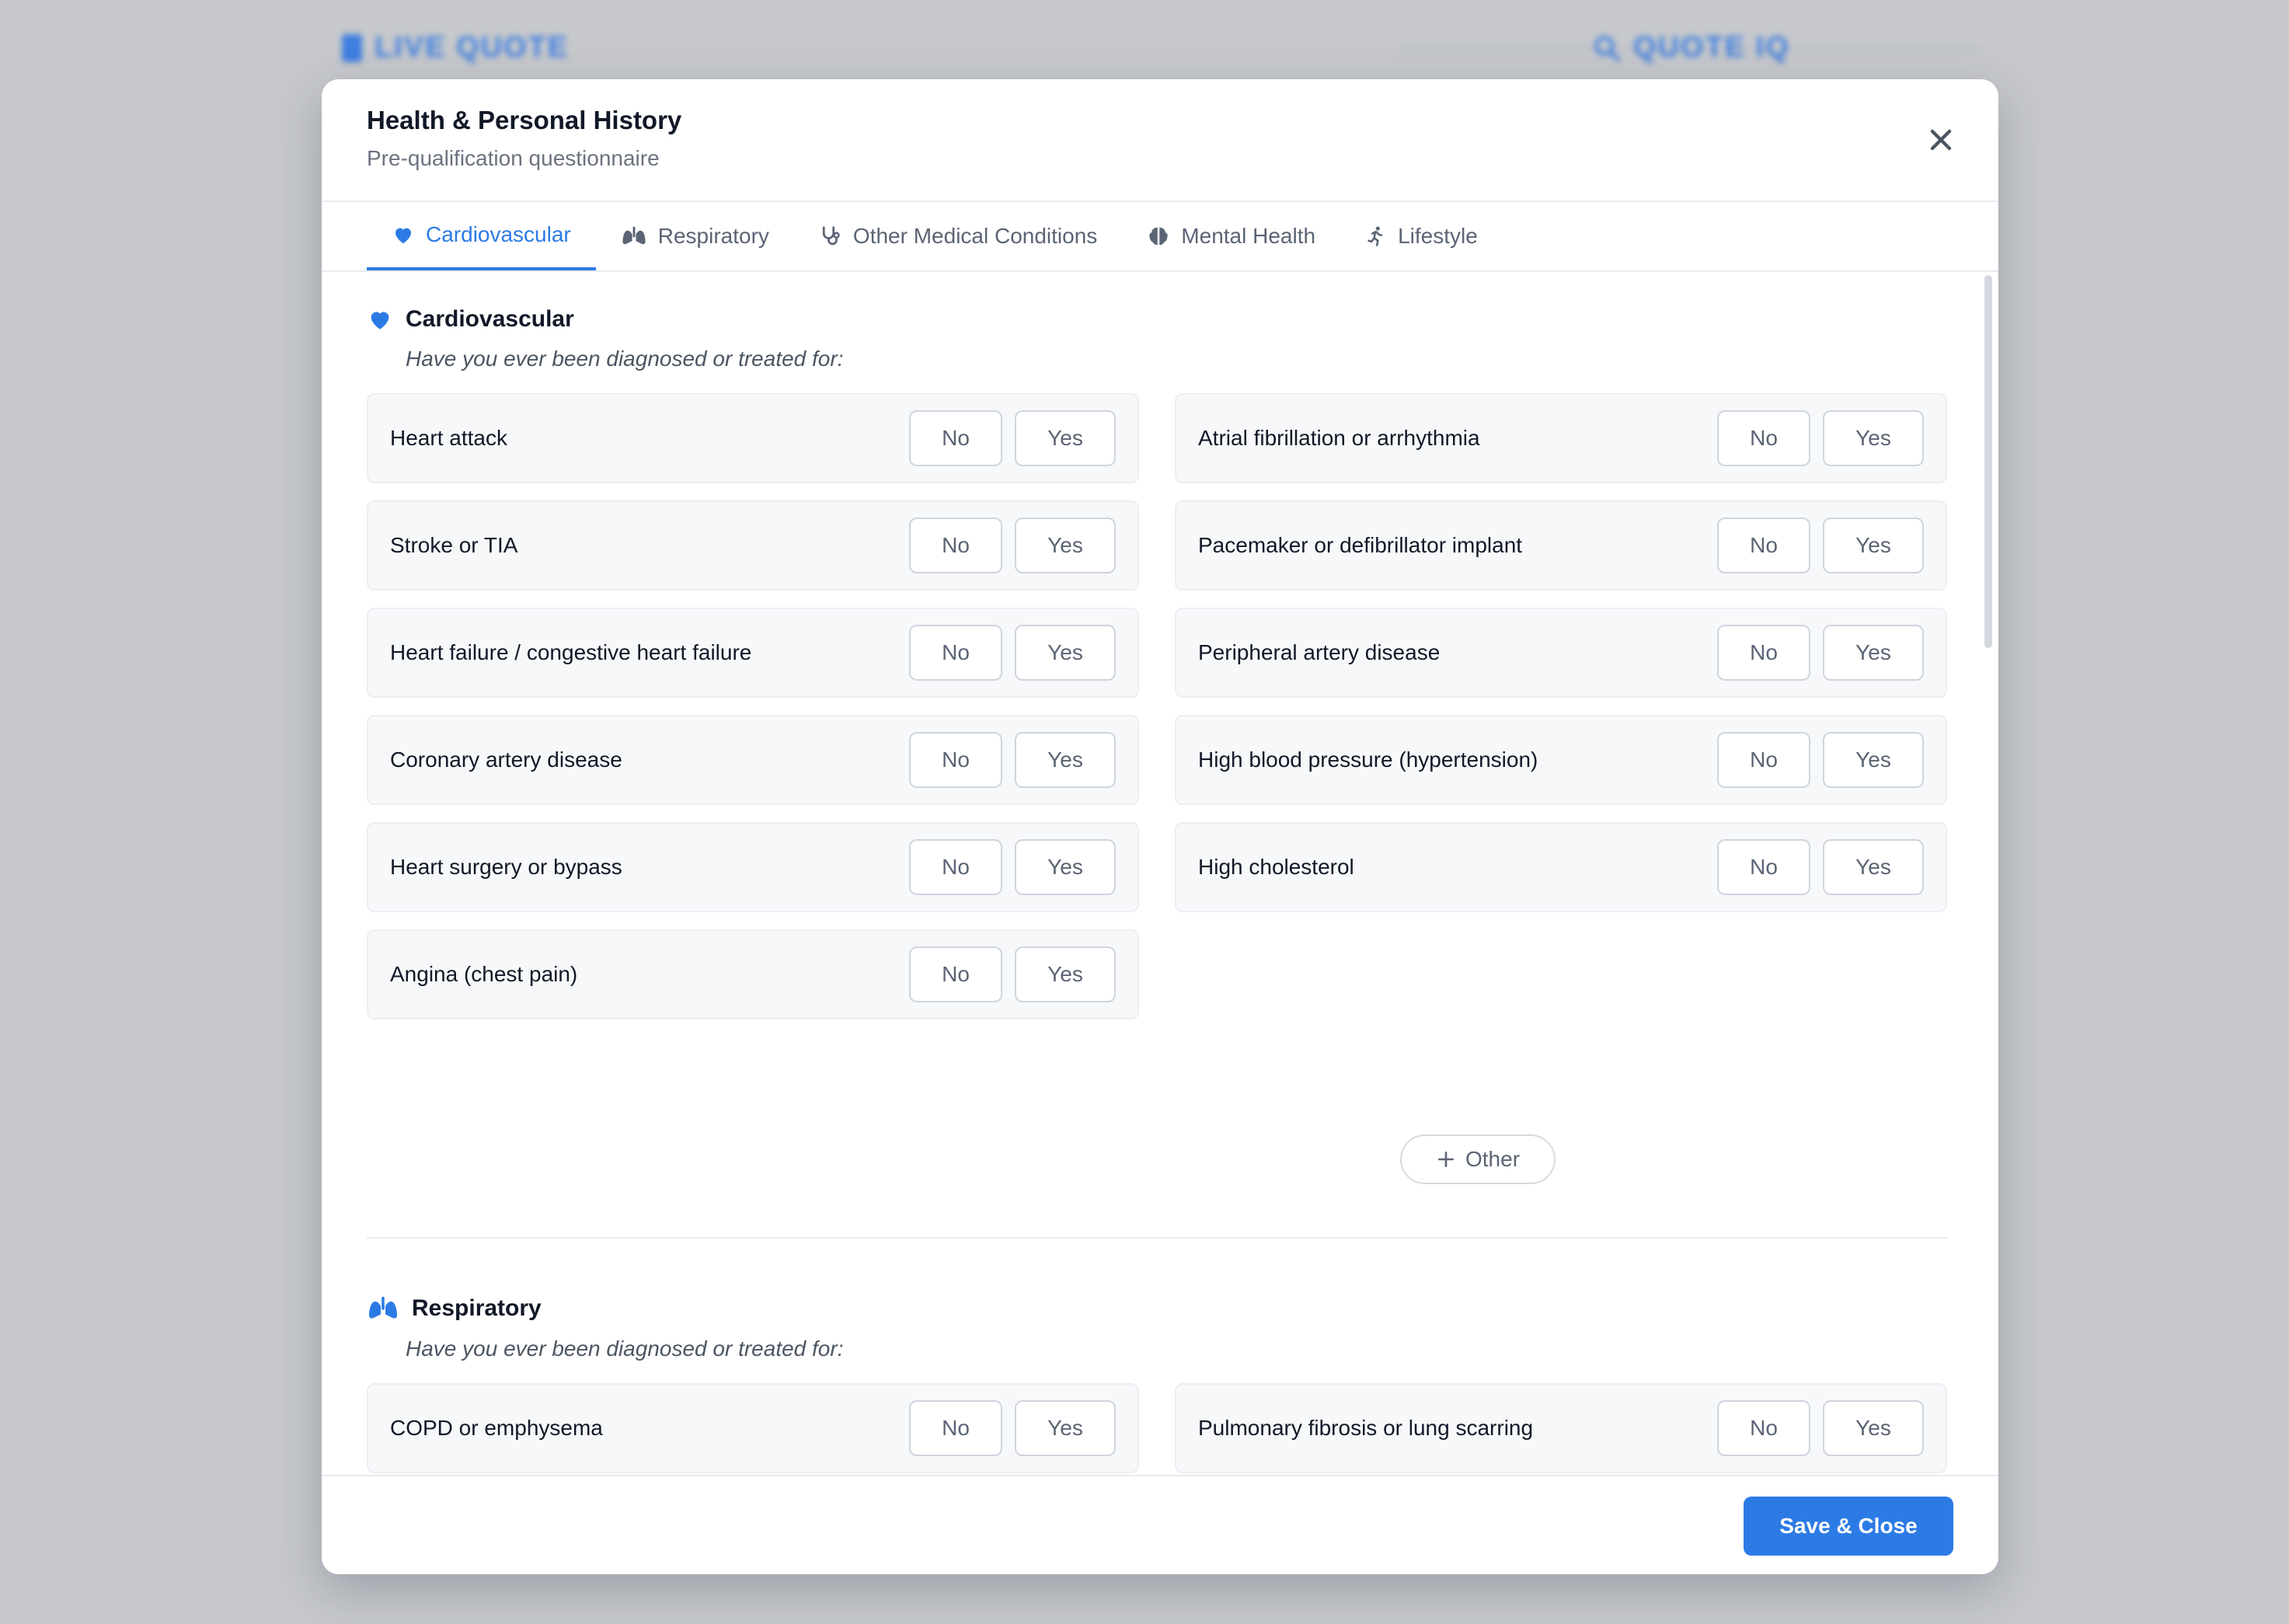  I want to click on question-card: Coronary artery disease No Yes, so click(753, 760).